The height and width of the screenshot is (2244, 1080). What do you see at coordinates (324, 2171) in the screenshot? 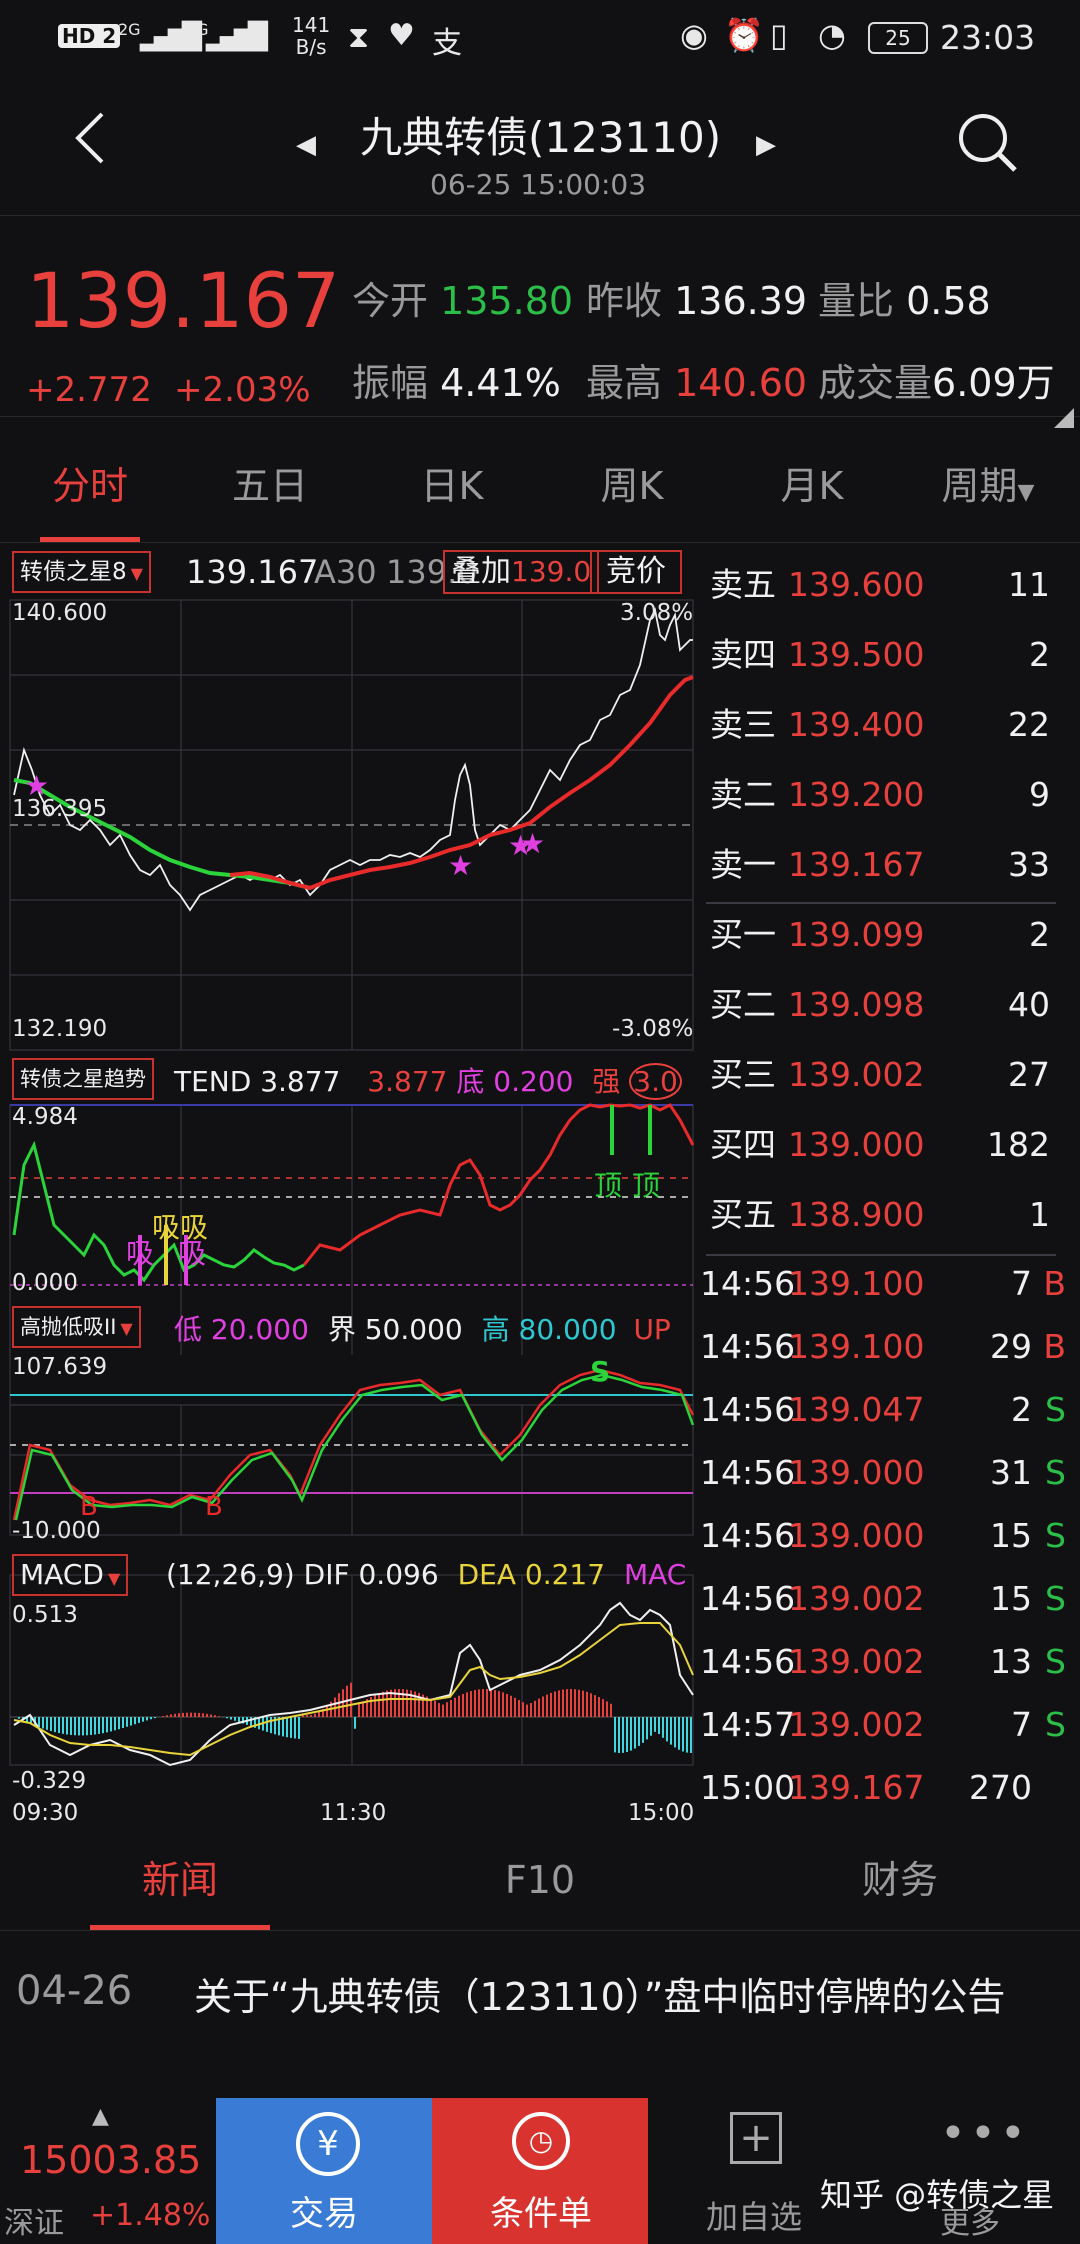
I see `trade-button: ¥ 交易` at bounding box center [324, 2171].